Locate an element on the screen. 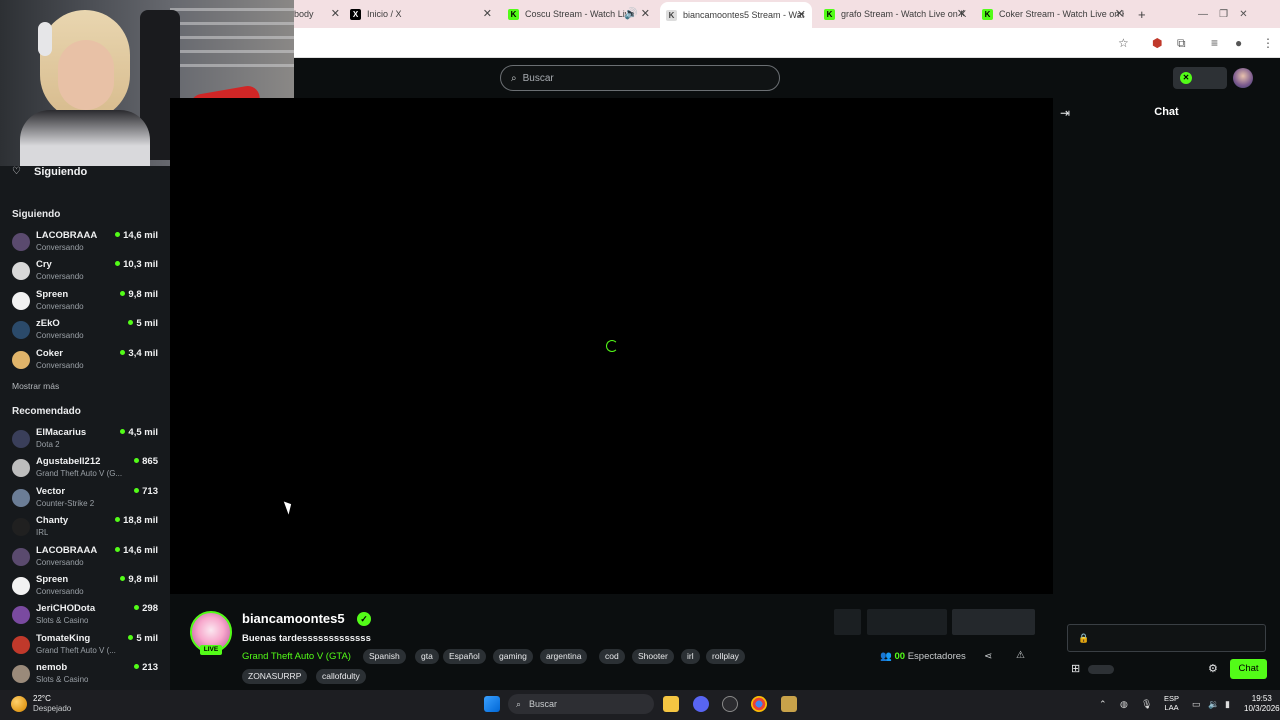 The width and height of the screenshot is (1280, 720). browser-tab: K grafo Stream - Watch Live on K ✕ is located at coordinates (895, 14).